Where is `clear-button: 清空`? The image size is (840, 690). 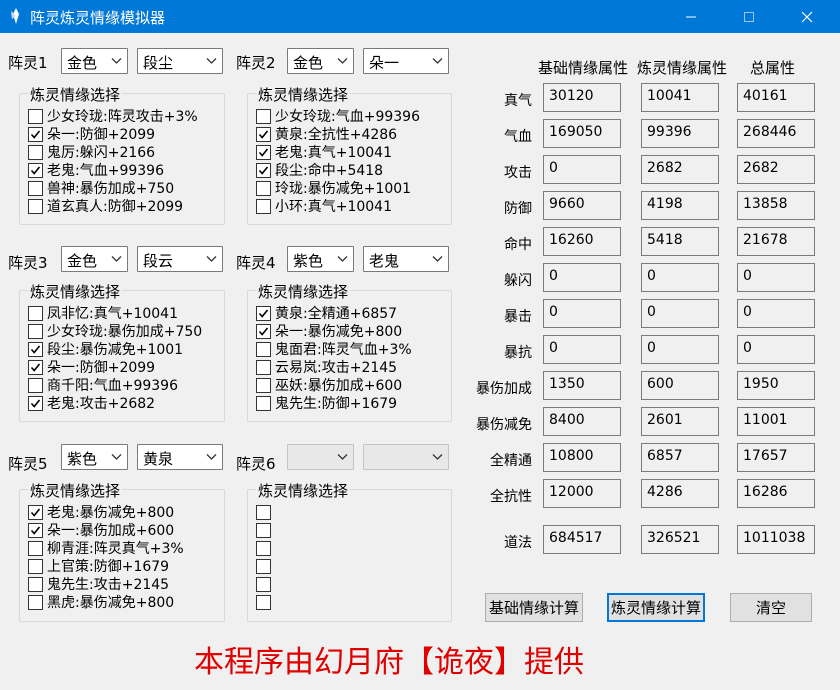 clear-button: 清空 is located at coordinates (771, 607).